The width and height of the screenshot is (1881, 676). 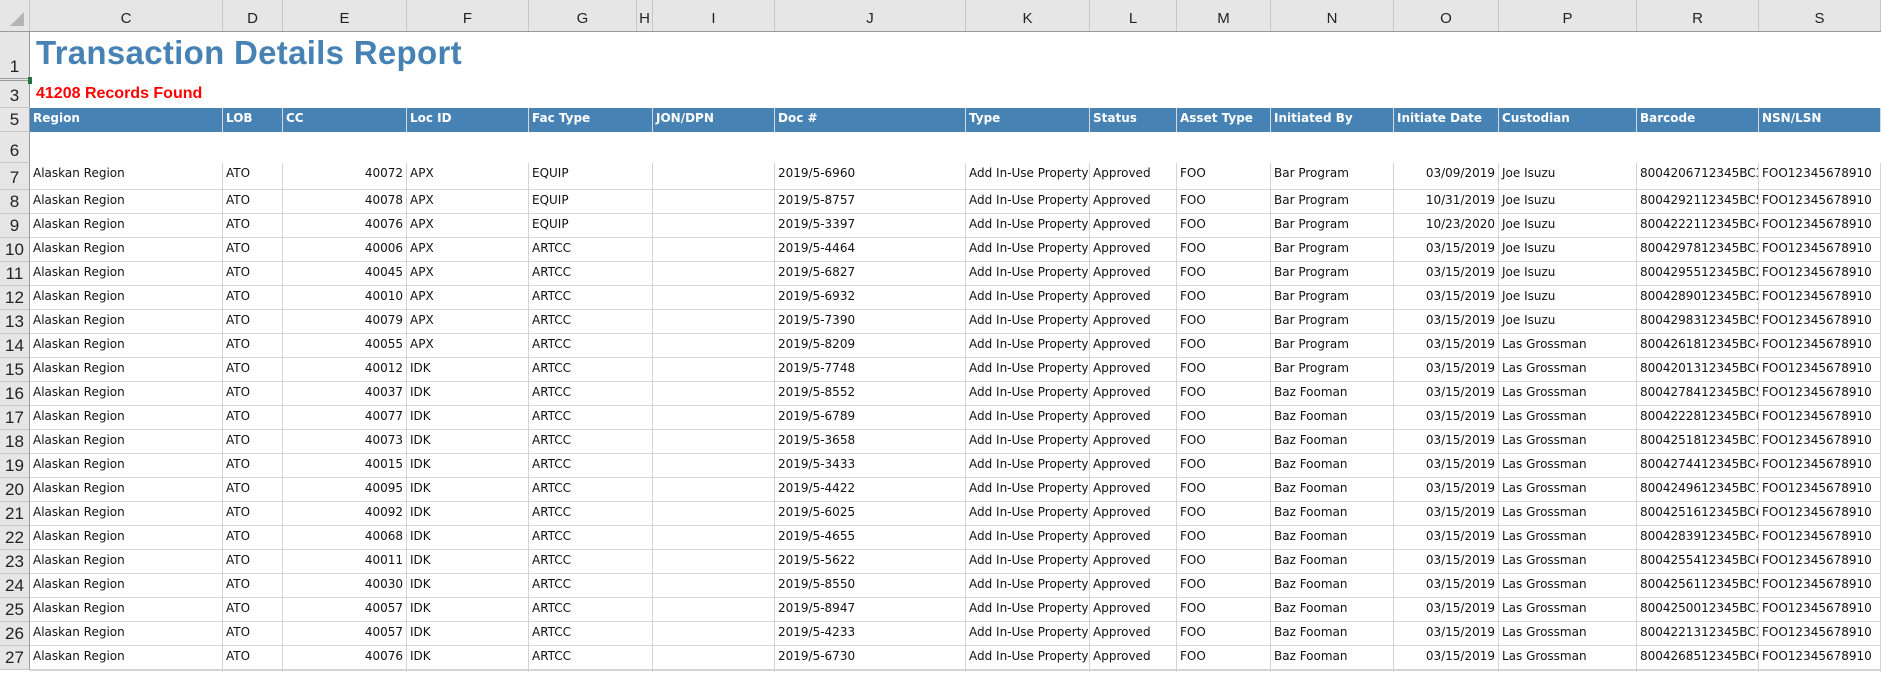 What do you see at coordinates (1698, 417) in the screenshot?
I see `table-cell: 8004222812345BC6` at bounding box center [1698, 417].